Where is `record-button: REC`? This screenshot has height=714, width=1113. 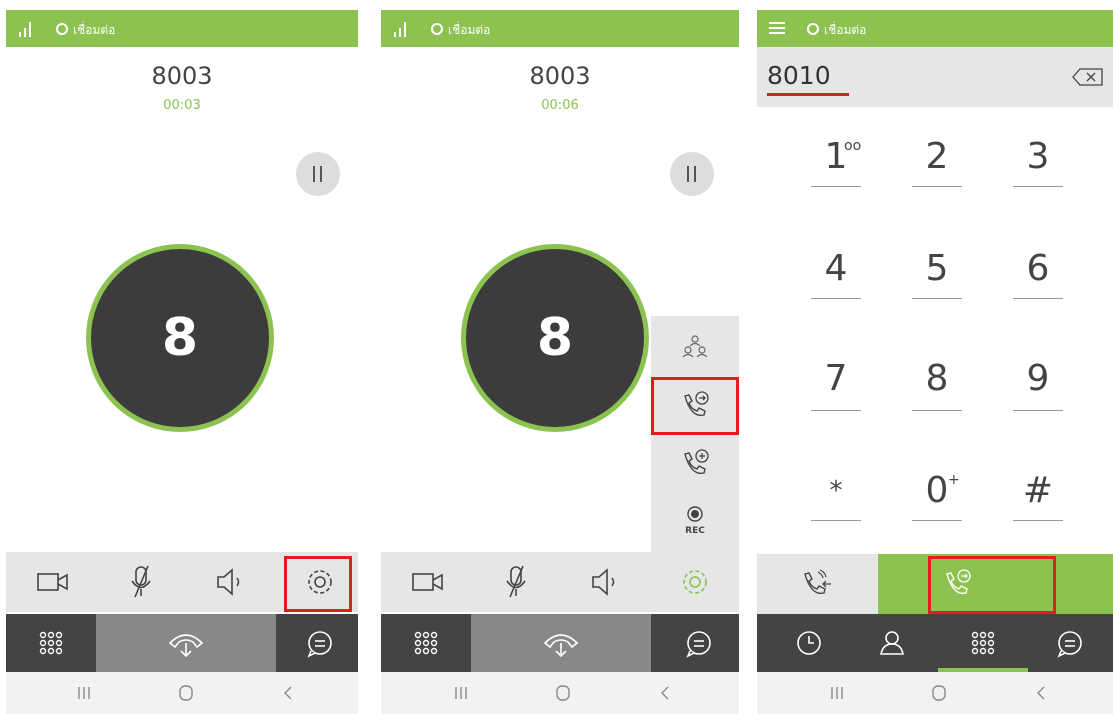
record-button: REC is located at coordinates (695, 522).